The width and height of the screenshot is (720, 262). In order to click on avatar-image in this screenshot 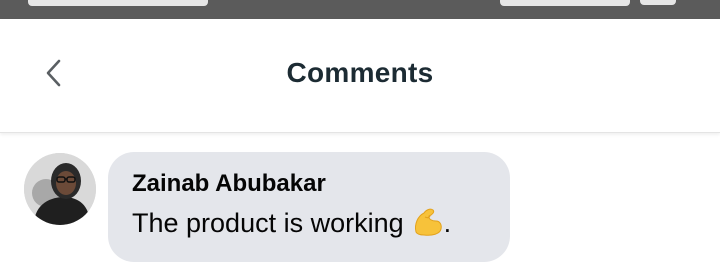, I will do `click(60, 189)`.